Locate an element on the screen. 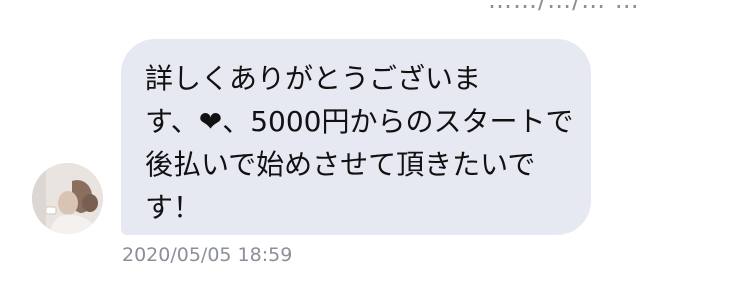  message-line-2: す、❤、5000円からのスタートで is located at coordinates (359, 121).